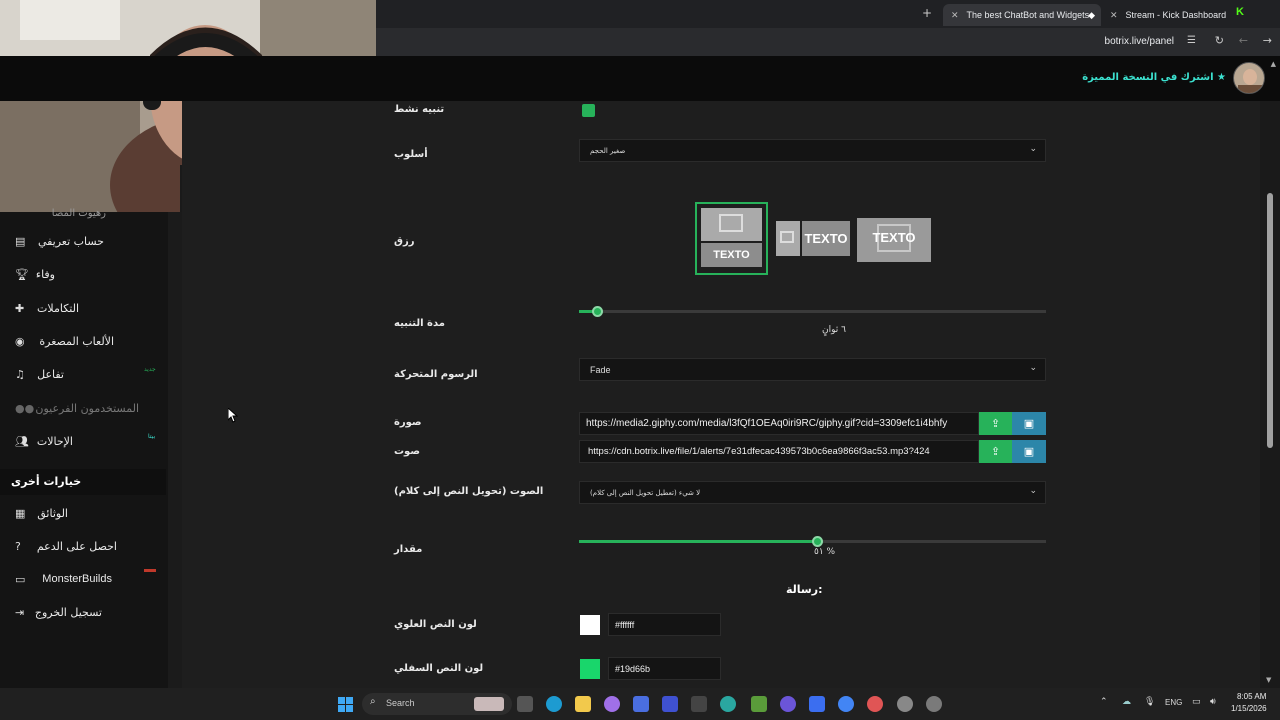  What do you see at coordinates (817, 541) in the screenshot?
I see `volume-slider-thumb` at bounding box center [817, 541].